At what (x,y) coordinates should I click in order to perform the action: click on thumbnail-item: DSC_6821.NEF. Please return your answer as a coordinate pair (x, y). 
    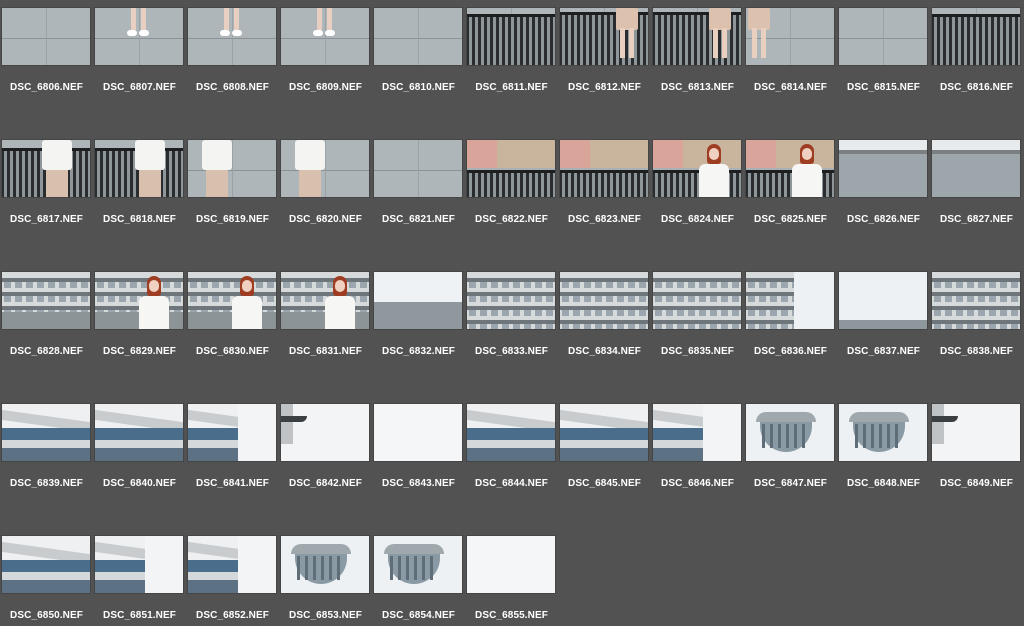
    Looking at the image, I should click on (418, 187).